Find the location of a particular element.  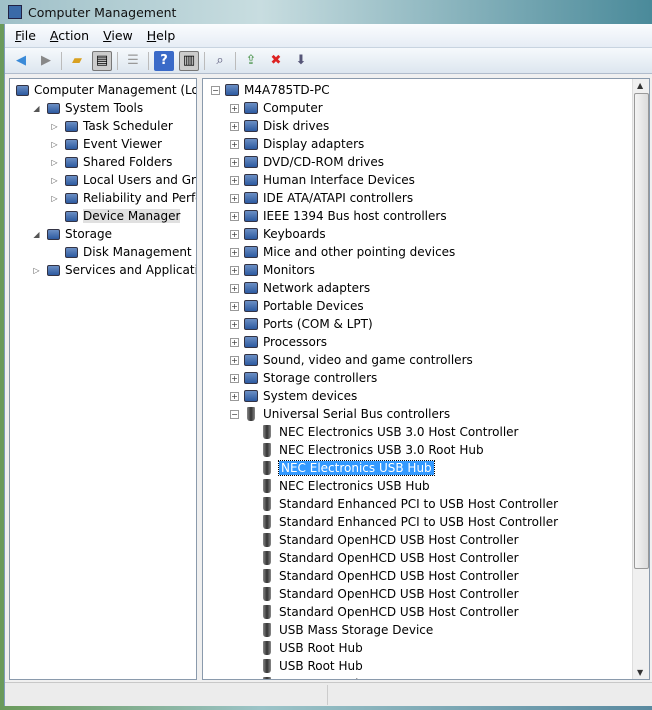

device-category: + Keyboards is located at coordinates (426, 234).